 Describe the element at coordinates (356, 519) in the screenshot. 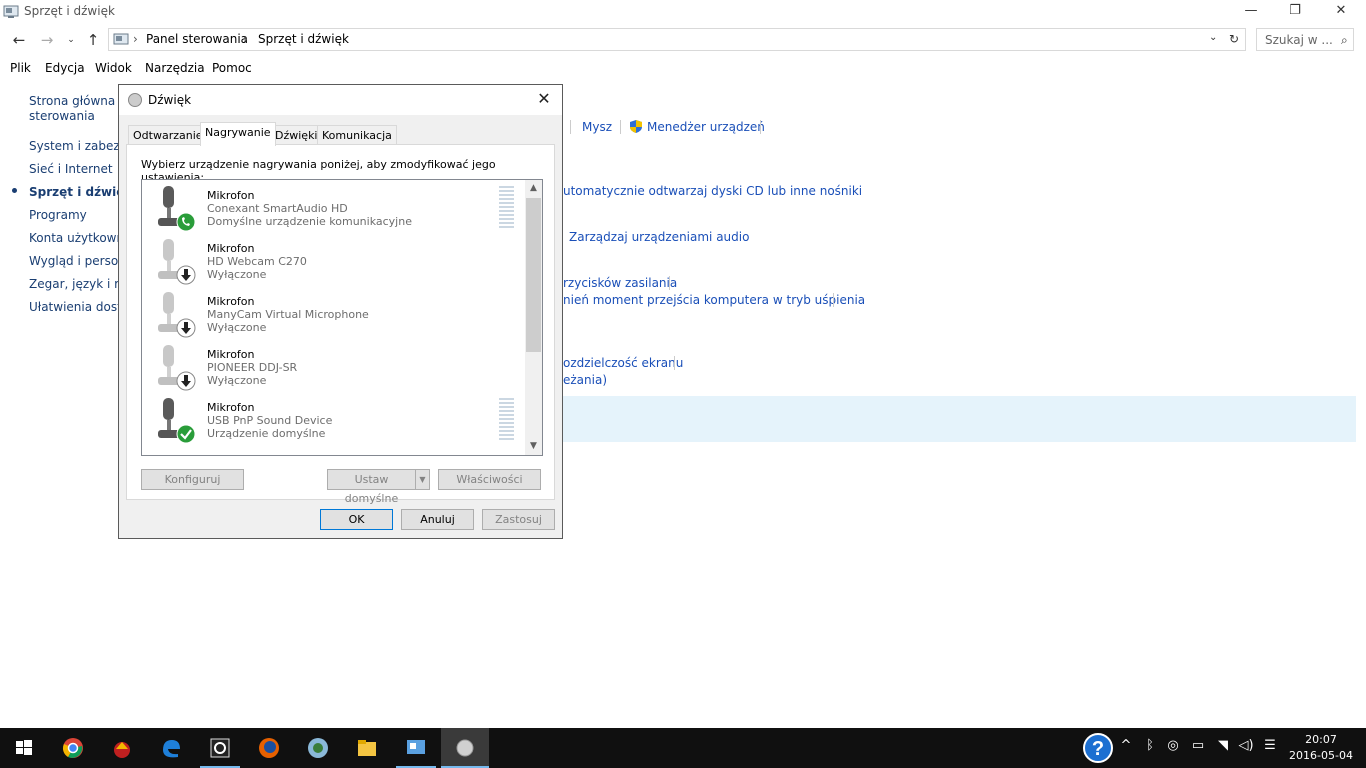

I see `ok-button: OK` at that location.